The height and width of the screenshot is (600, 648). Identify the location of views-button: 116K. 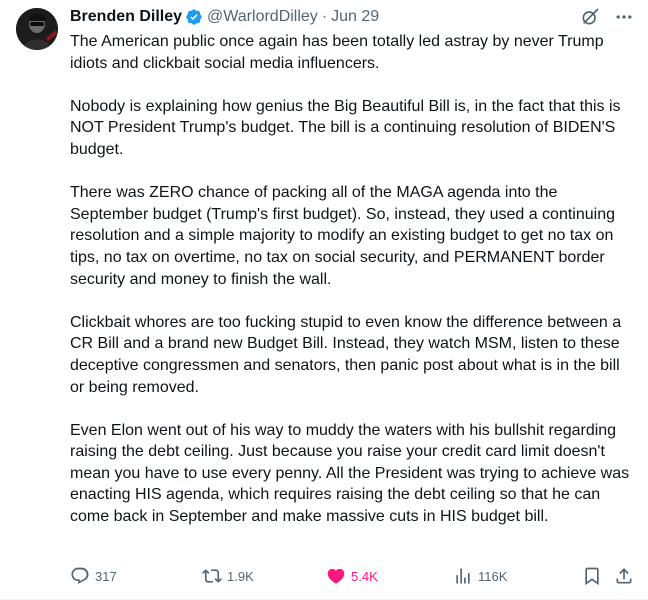
(480, 576).